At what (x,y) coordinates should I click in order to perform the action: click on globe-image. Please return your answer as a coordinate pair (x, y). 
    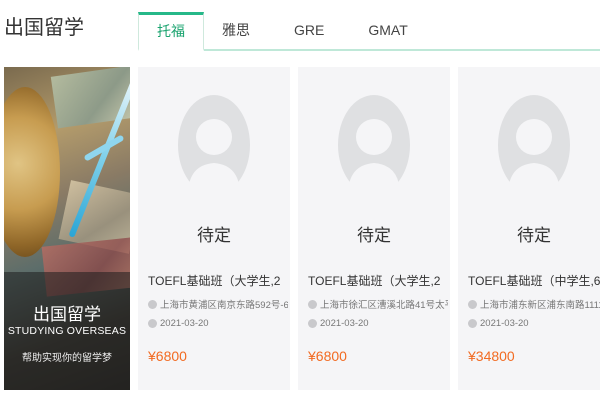
    Looking at the image, I should click on (32, 172).